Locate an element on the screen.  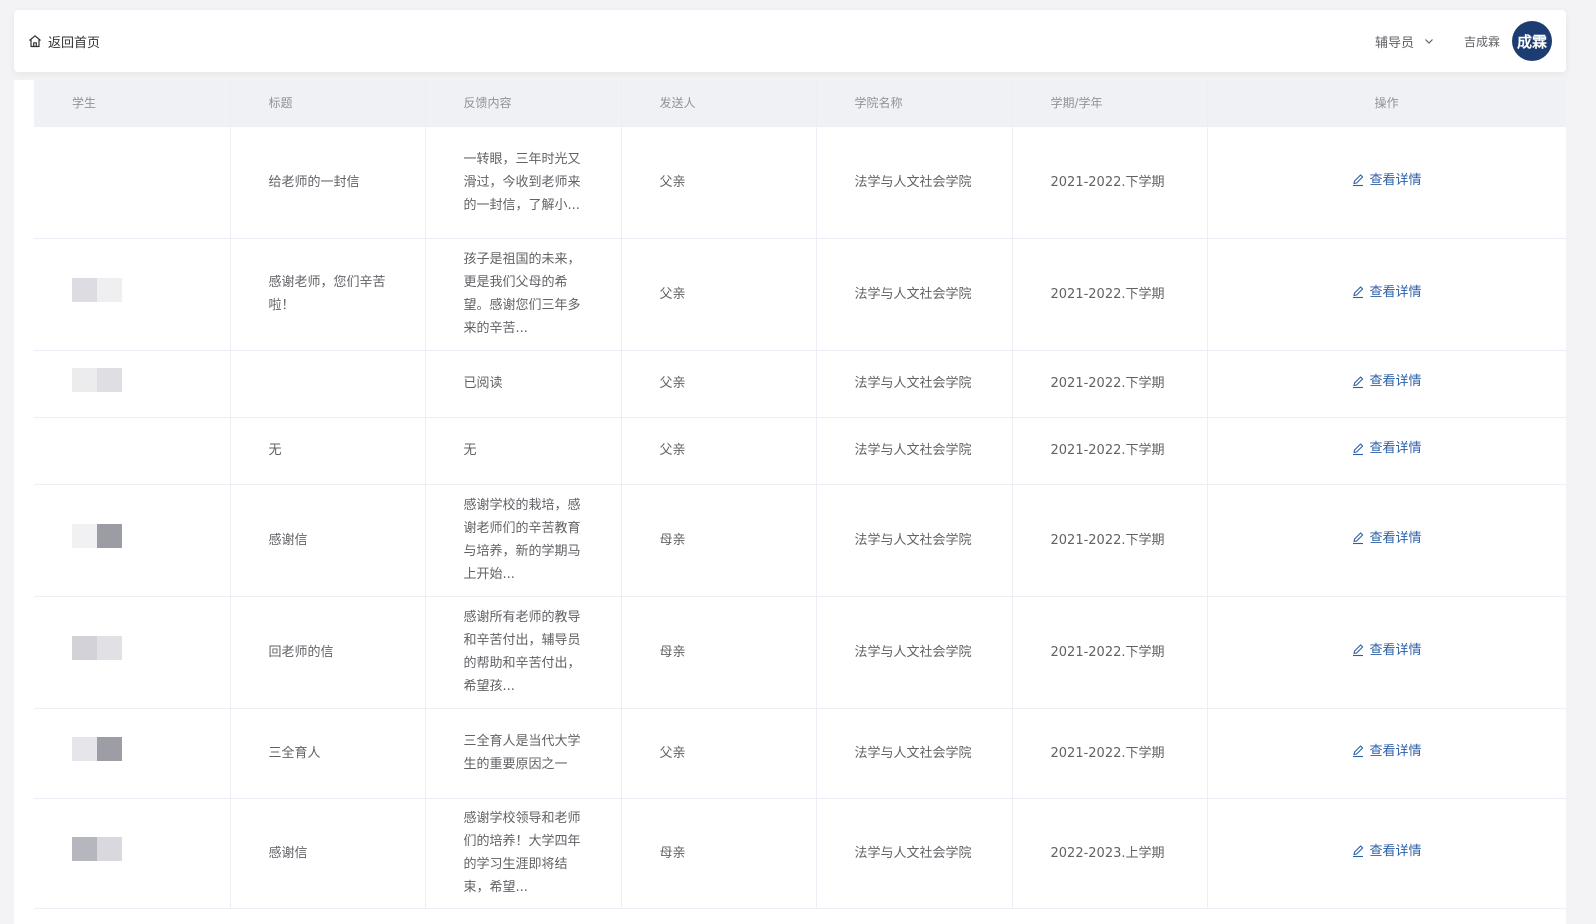
column-header-term: 学期/学年 is located at coordinates (1110, 103).